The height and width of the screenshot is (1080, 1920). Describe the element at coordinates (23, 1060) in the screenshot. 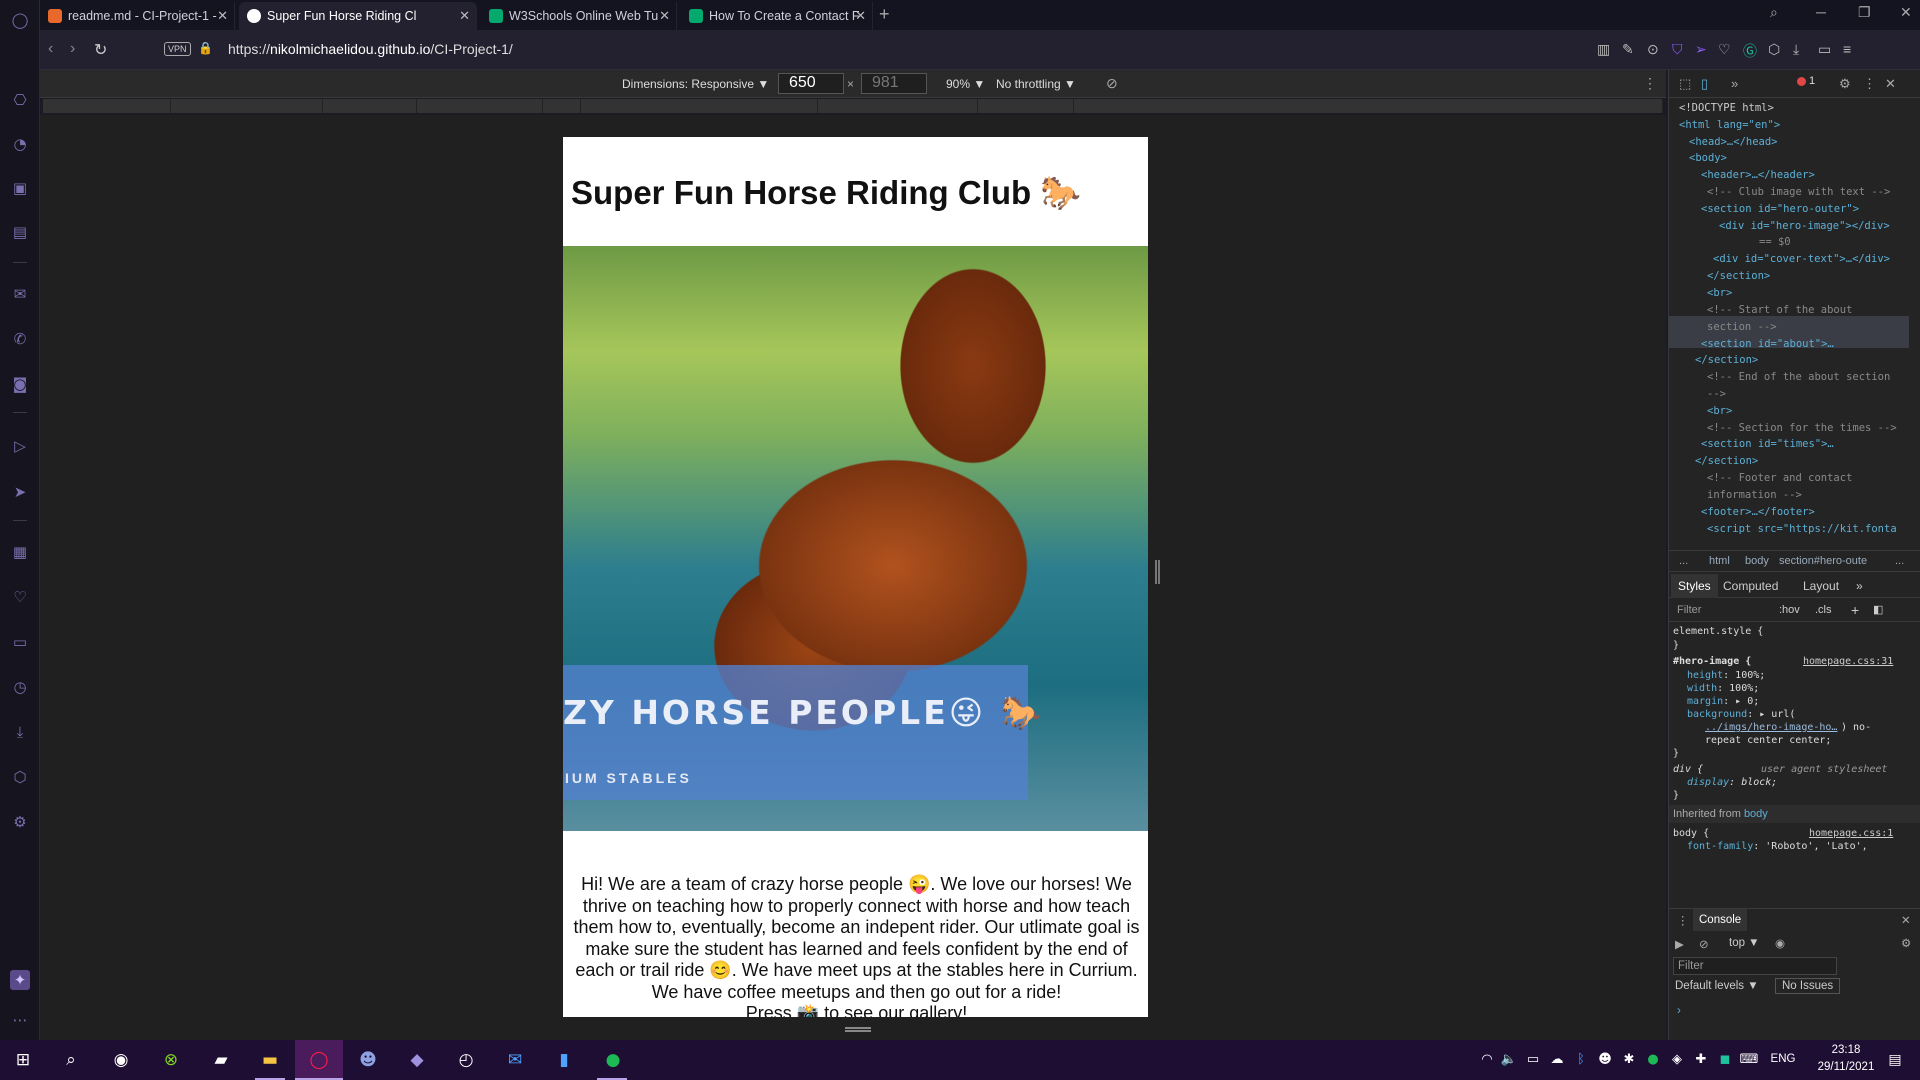

I see `windows-start-icon: ⊞` at that location.